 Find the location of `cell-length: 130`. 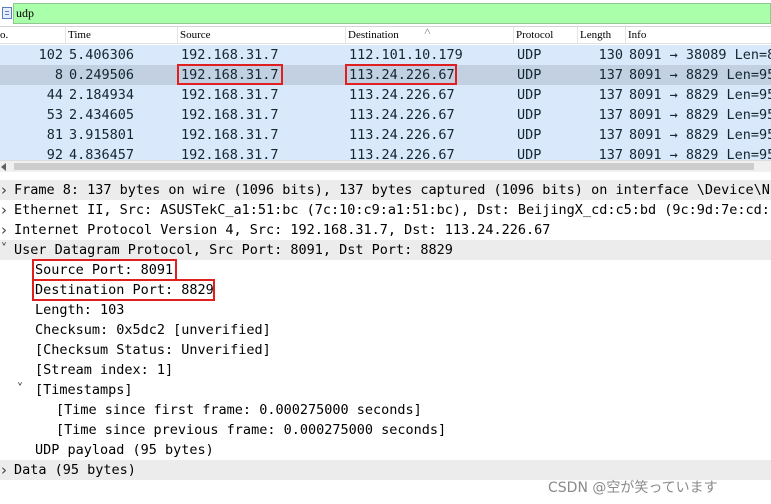

cell-length: 130 is located at coordinates (610, 55).